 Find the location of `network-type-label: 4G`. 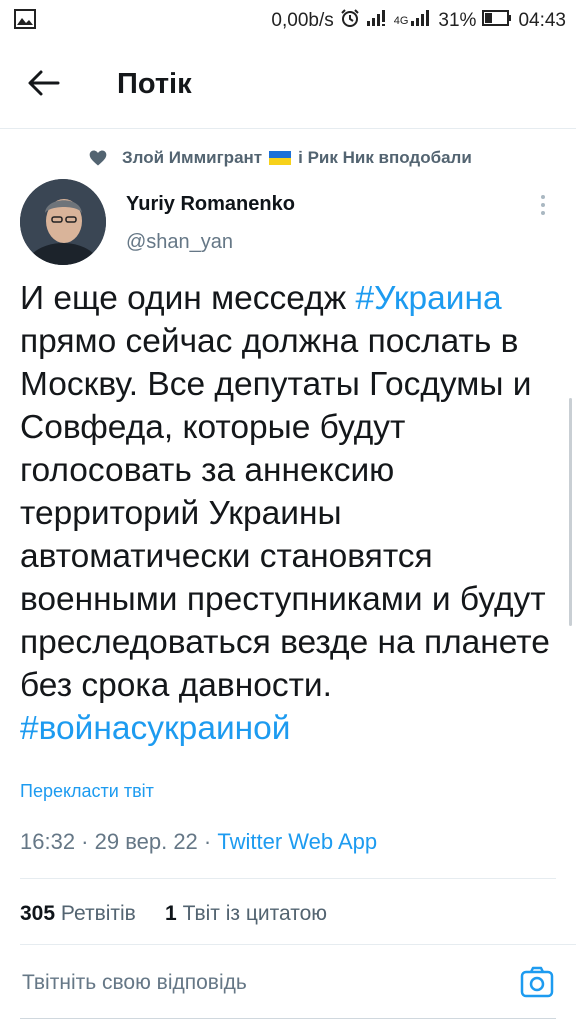

network-type-label: 4G is located at coordinates (401, 21).